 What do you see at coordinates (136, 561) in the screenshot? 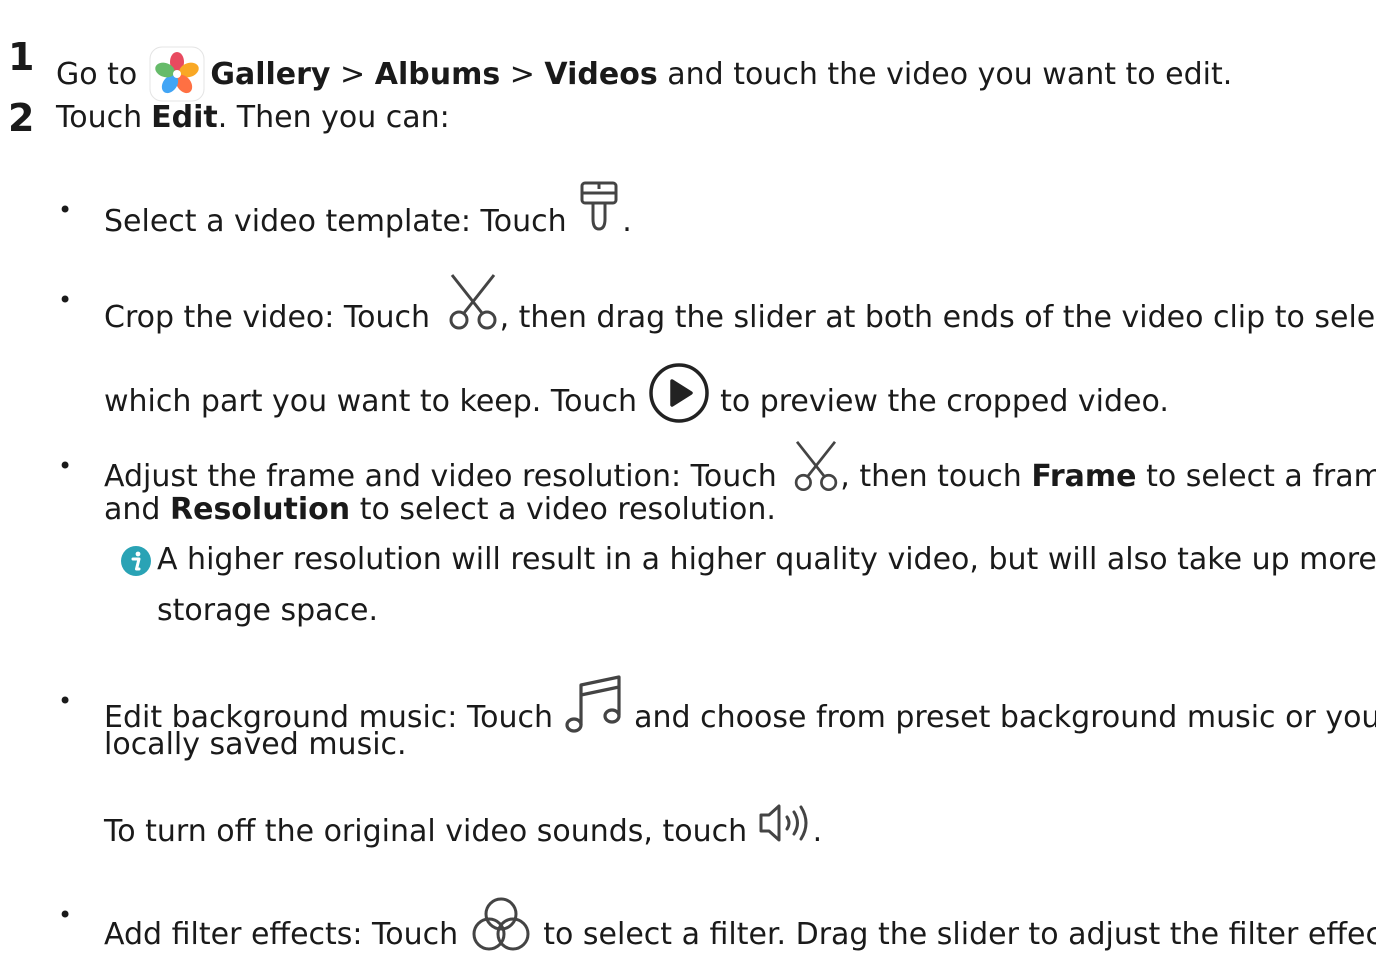
I see `info-icon` at bounding box center [136, 561].